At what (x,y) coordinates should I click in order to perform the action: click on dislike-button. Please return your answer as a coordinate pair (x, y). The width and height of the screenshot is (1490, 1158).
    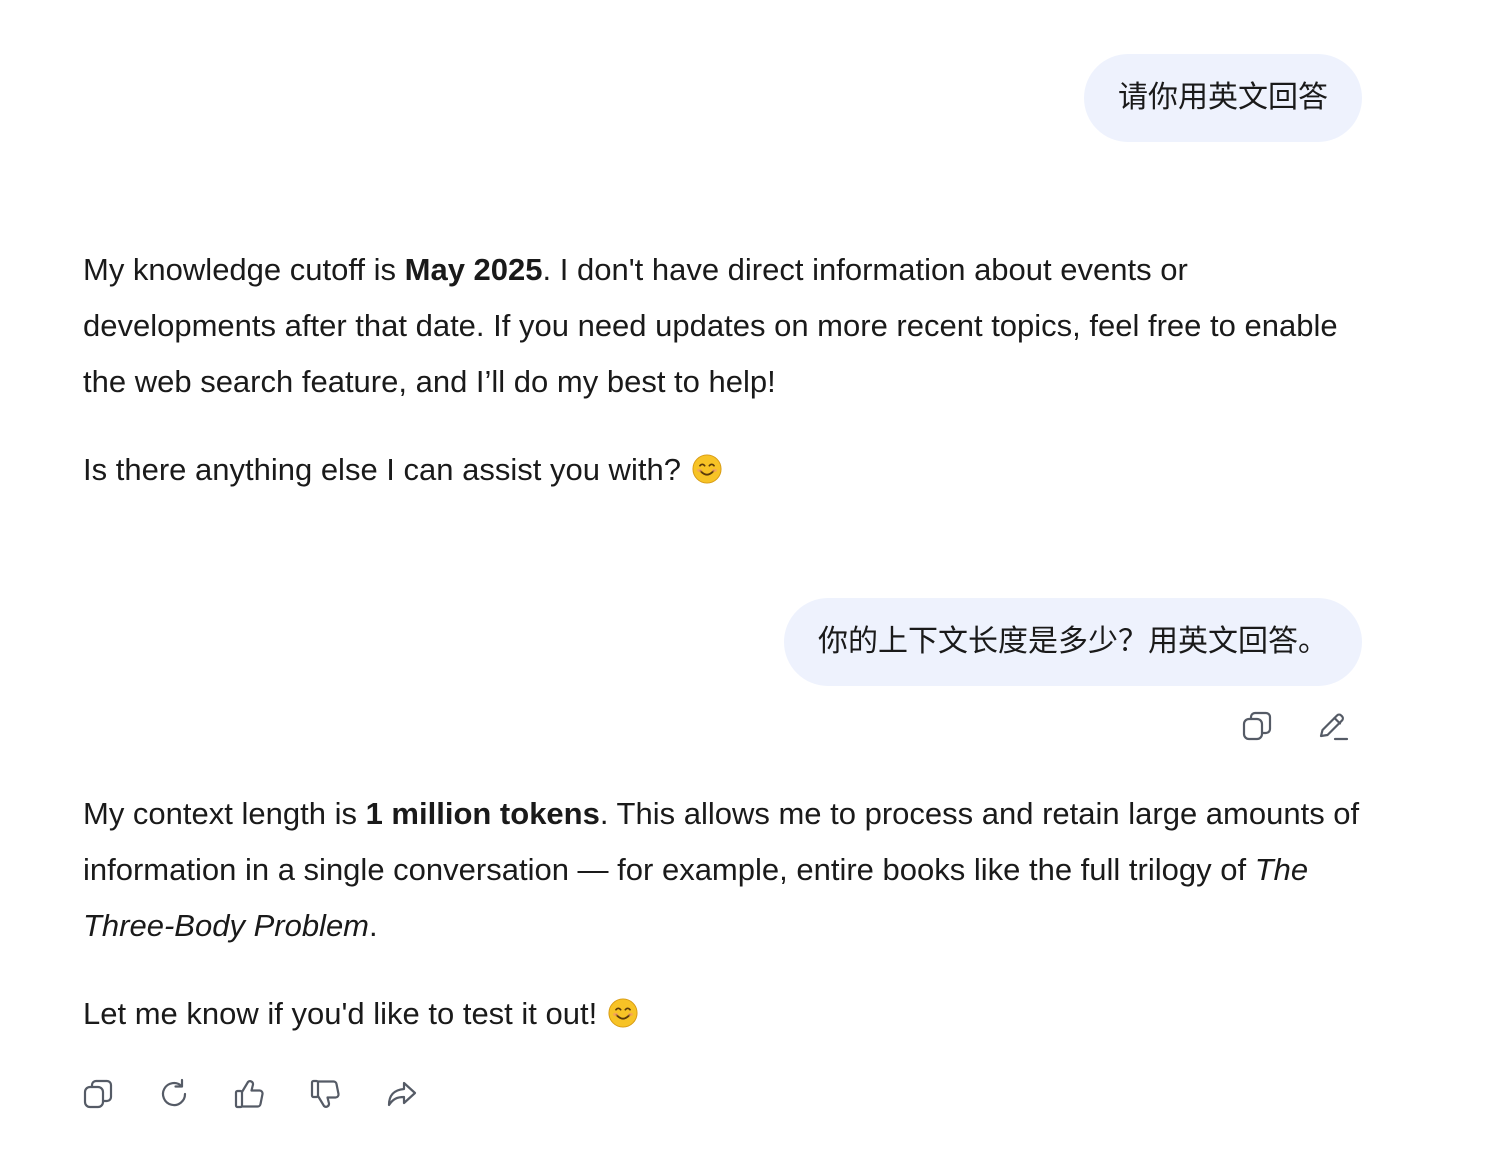
    Looking at the image, I should click on (347, 1094).